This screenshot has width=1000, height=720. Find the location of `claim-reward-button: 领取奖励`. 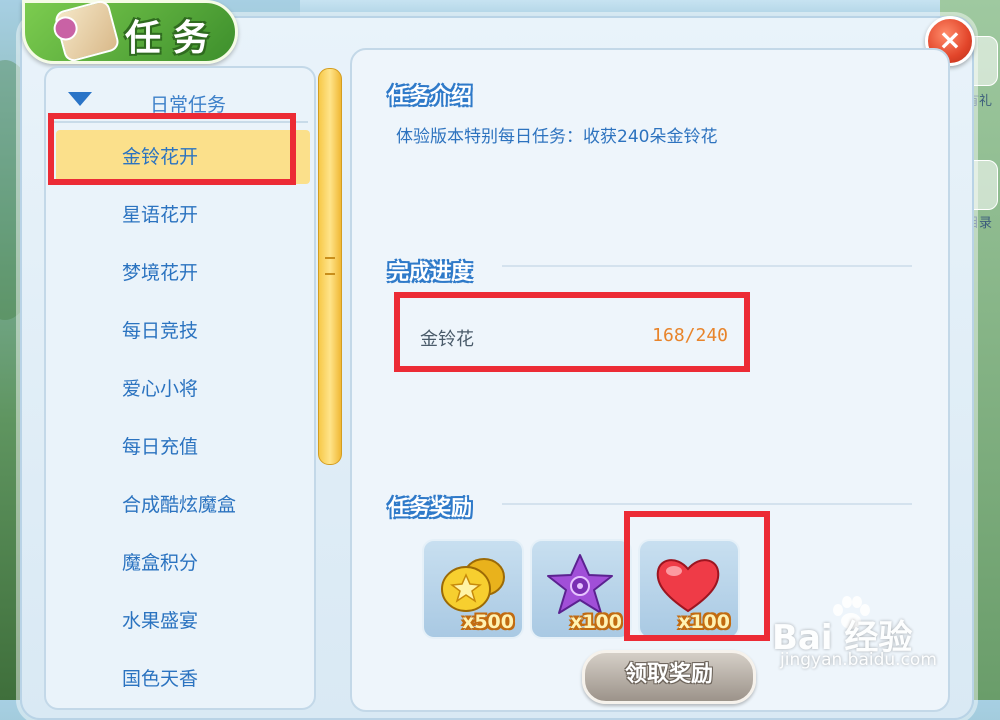

claim-reward-button: 领取奖励 is located at coordinates (669, 677).